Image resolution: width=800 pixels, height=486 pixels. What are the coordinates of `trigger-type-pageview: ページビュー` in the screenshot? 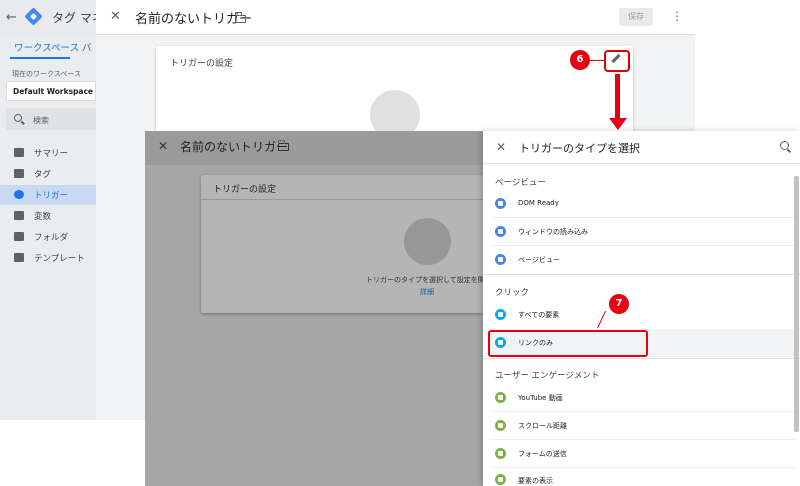 It's located at (539, 260).